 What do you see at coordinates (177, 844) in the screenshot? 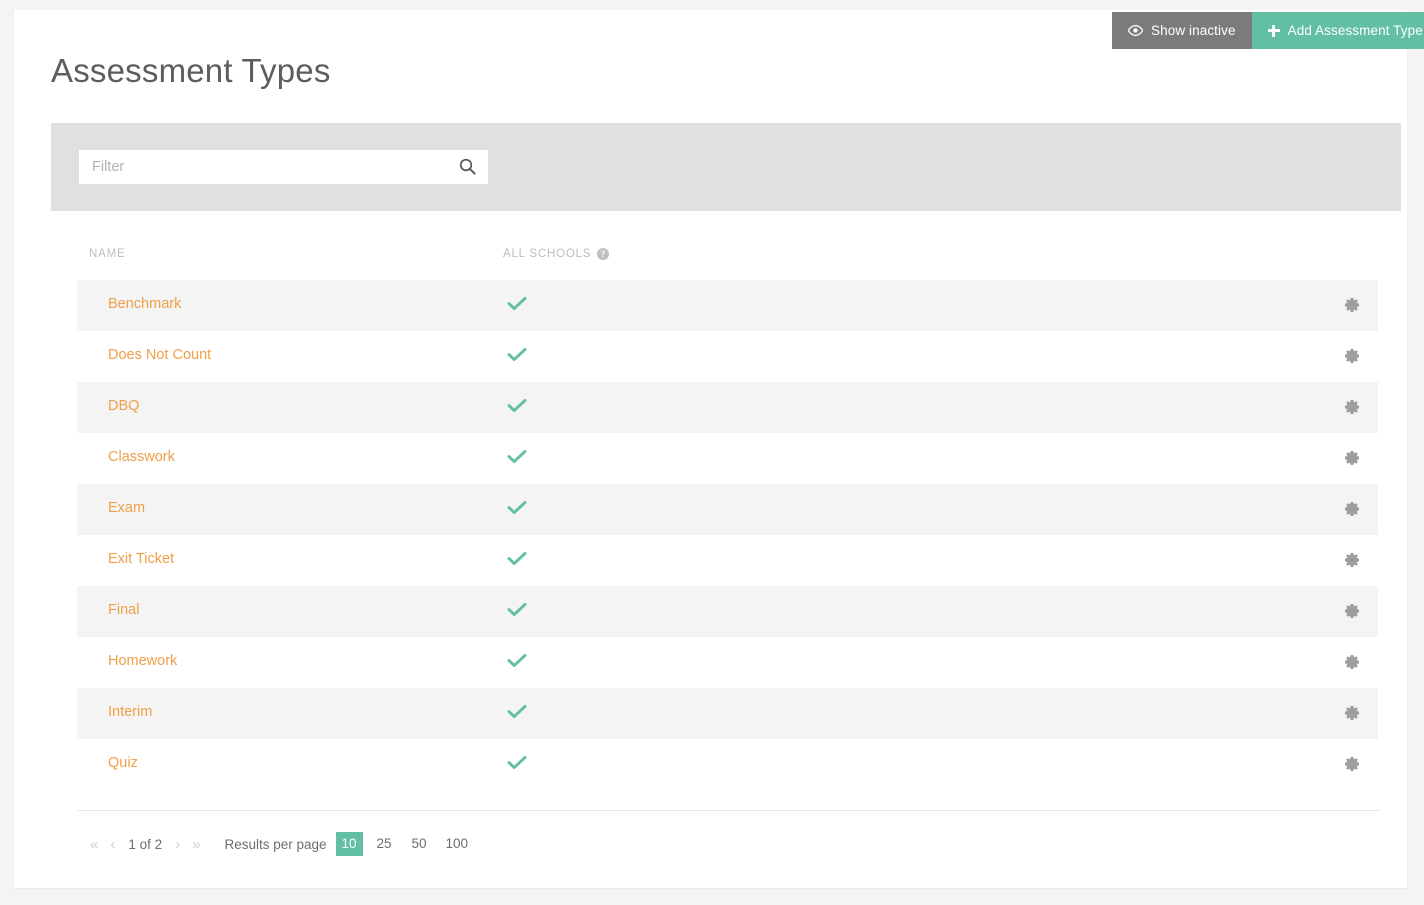
I see `pagination-next-button: ›` at bounding box center [177, 844].